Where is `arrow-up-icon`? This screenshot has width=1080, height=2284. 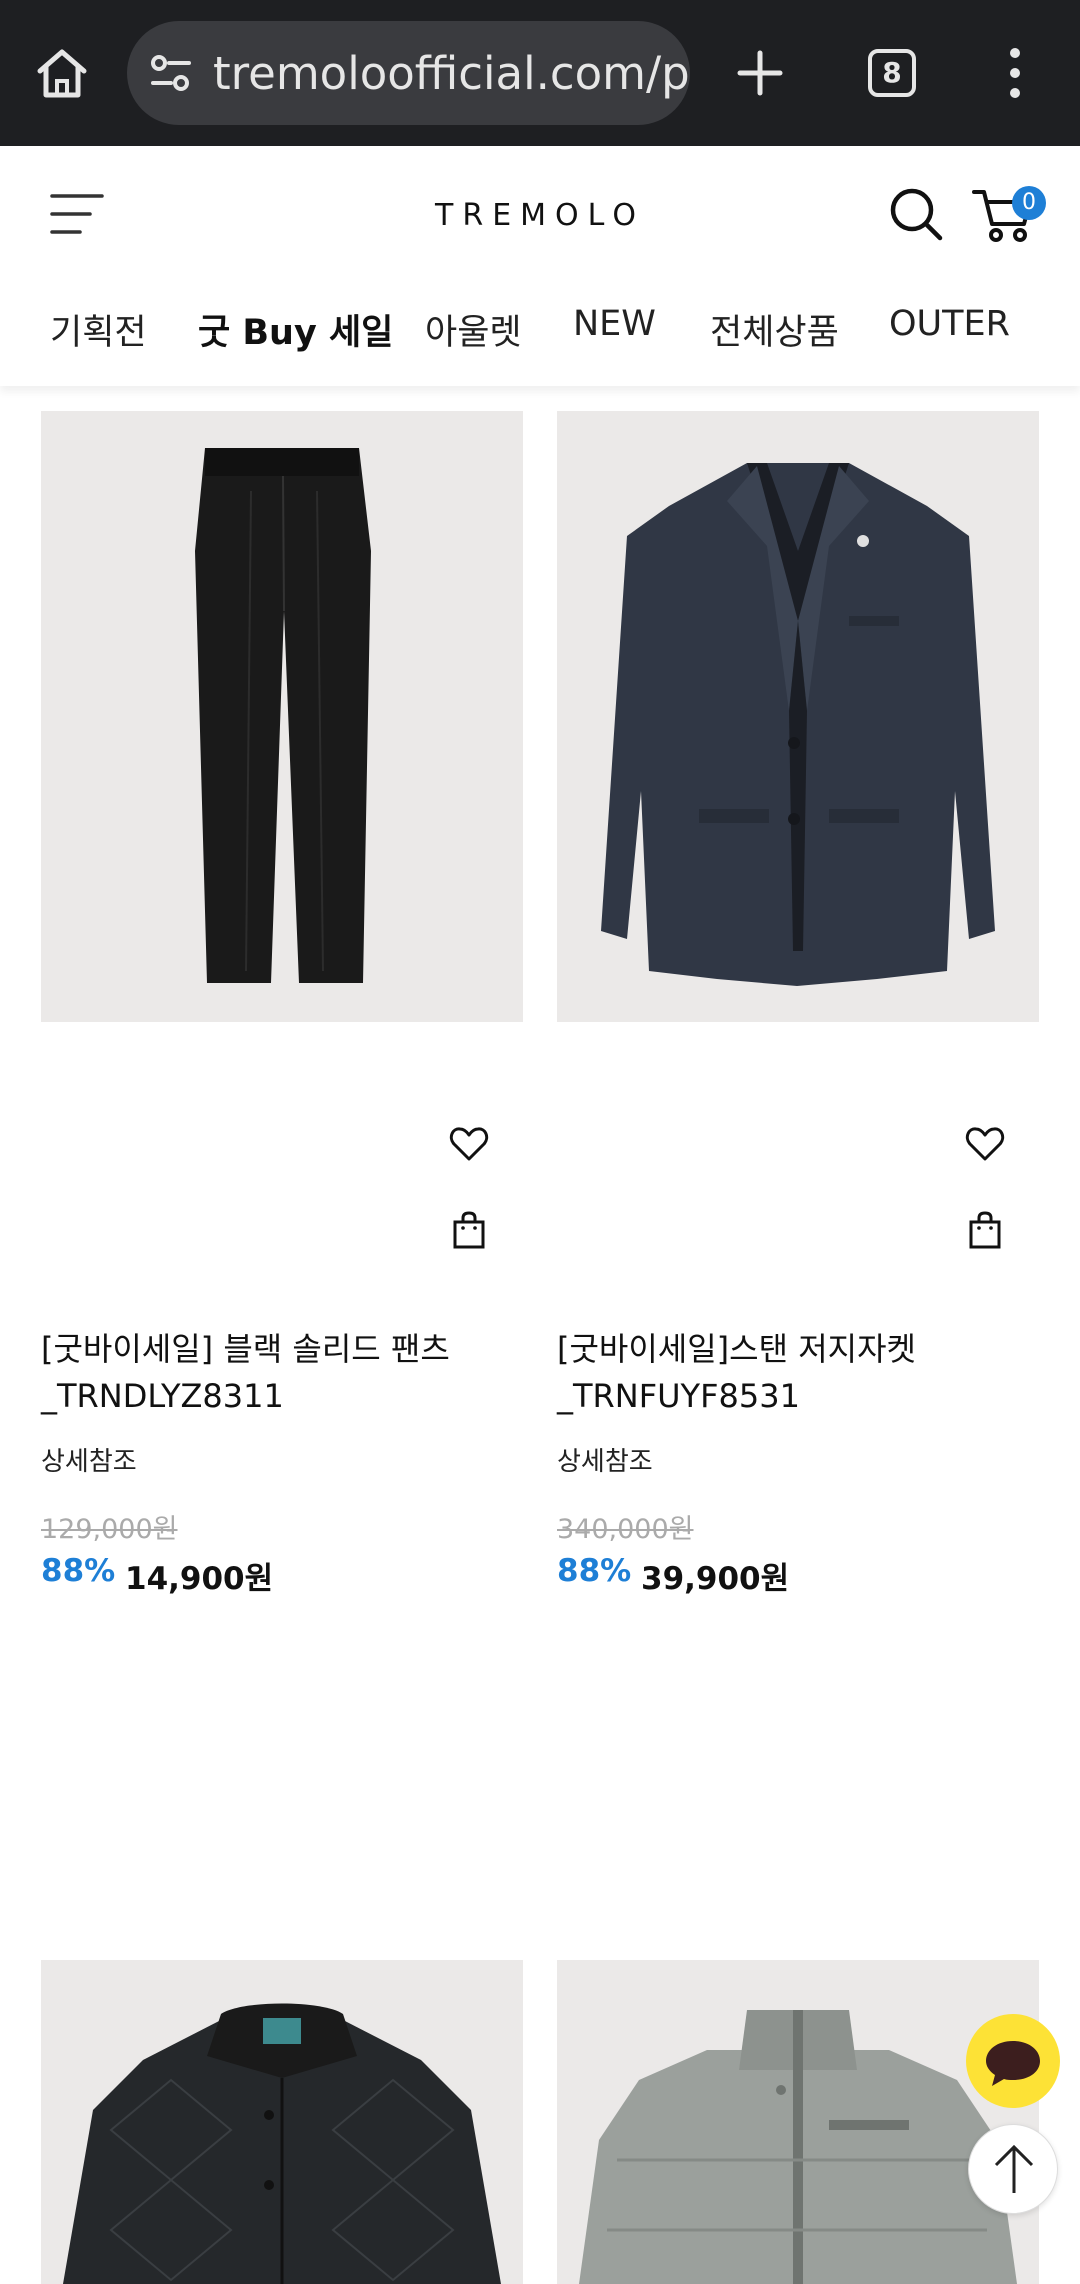 arrow-up-icon is located at coordinates (1014, 2168).